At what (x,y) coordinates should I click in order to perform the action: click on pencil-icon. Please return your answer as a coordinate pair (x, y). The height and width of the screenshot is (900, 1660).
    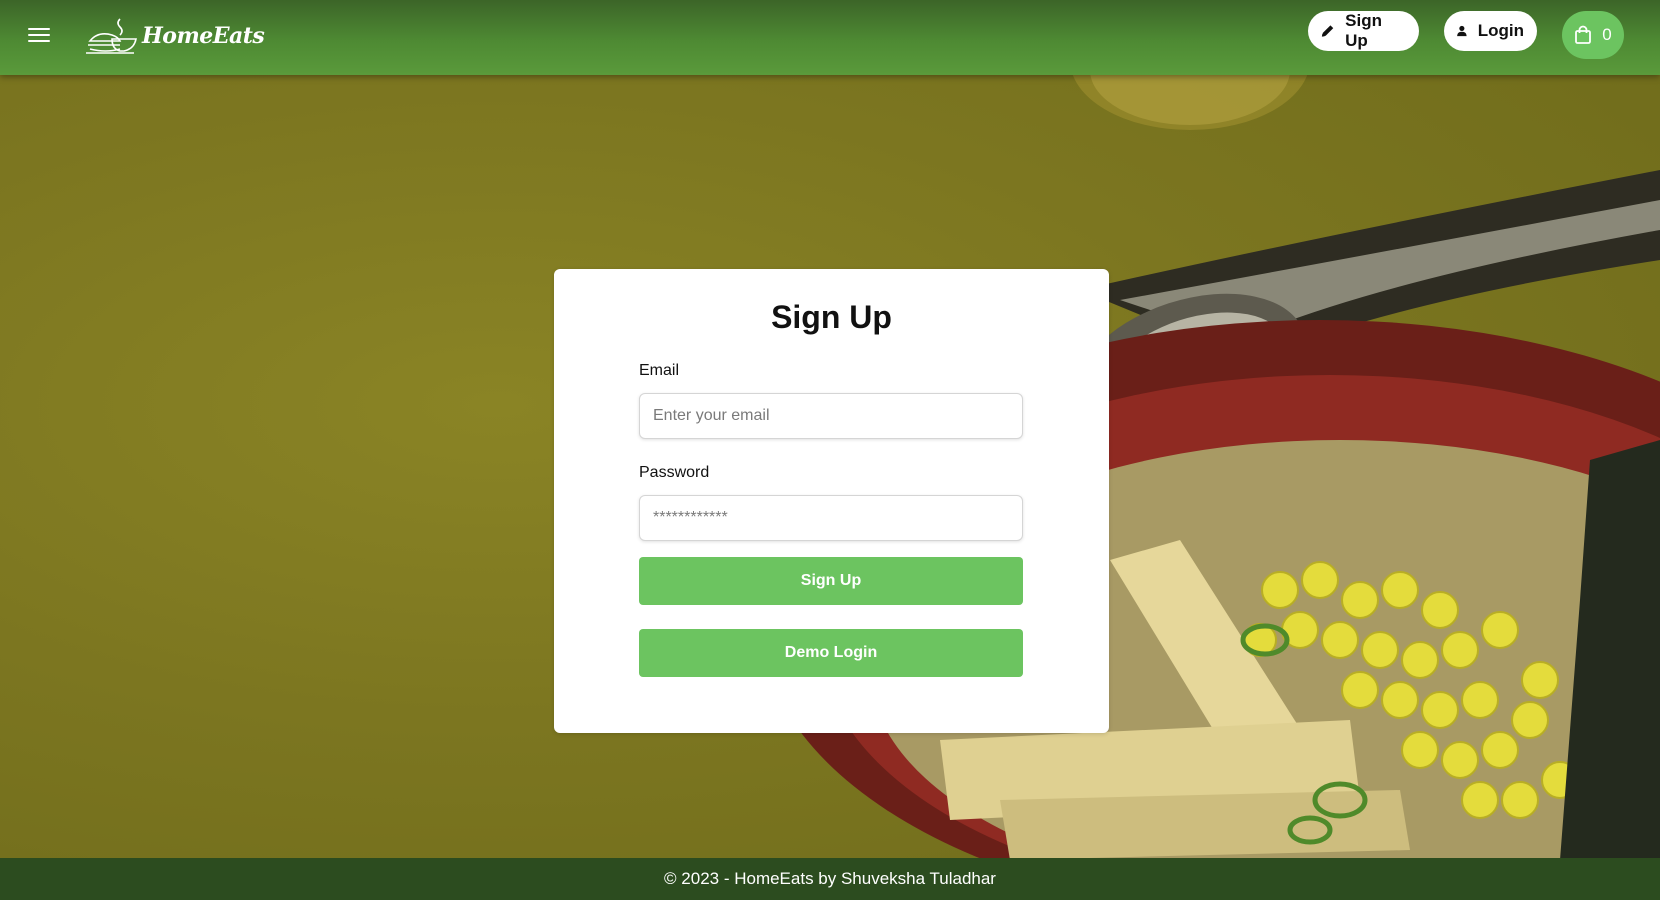
    Looking at the image, I should click on (1327, 31).